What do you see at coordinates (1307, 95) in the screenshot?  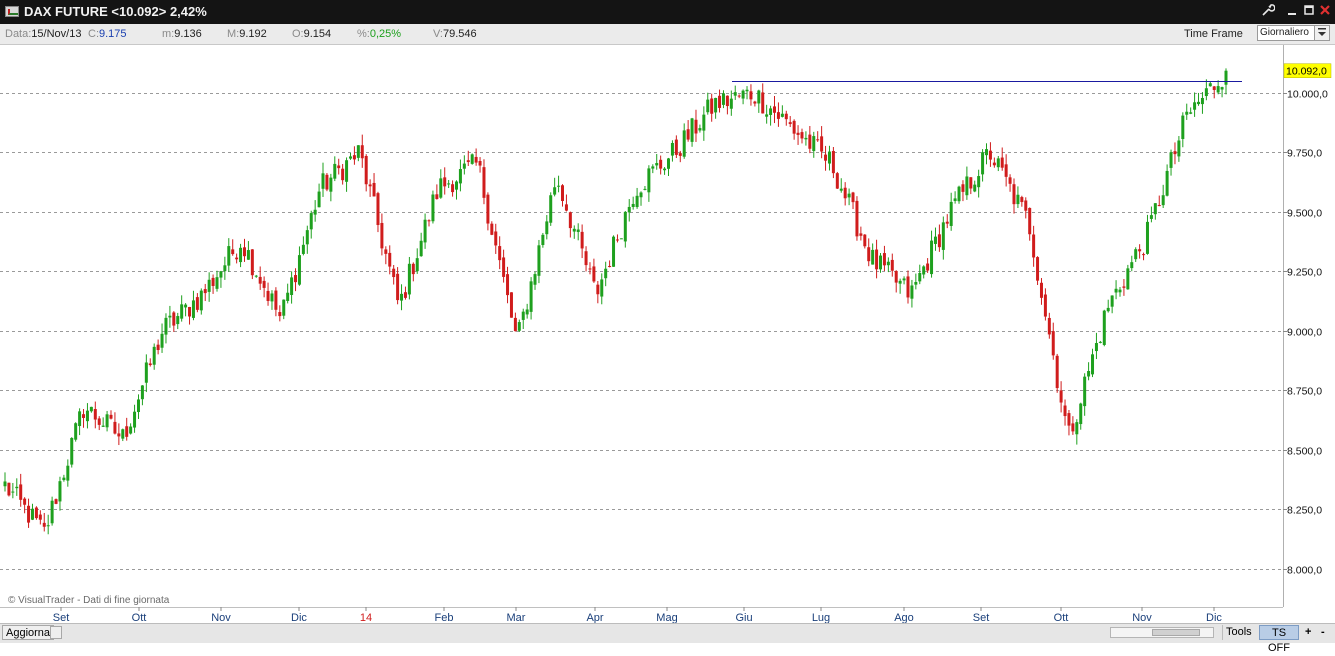 I see `y-tick-label: 10.000,0` at bounding box center [1307, 95].